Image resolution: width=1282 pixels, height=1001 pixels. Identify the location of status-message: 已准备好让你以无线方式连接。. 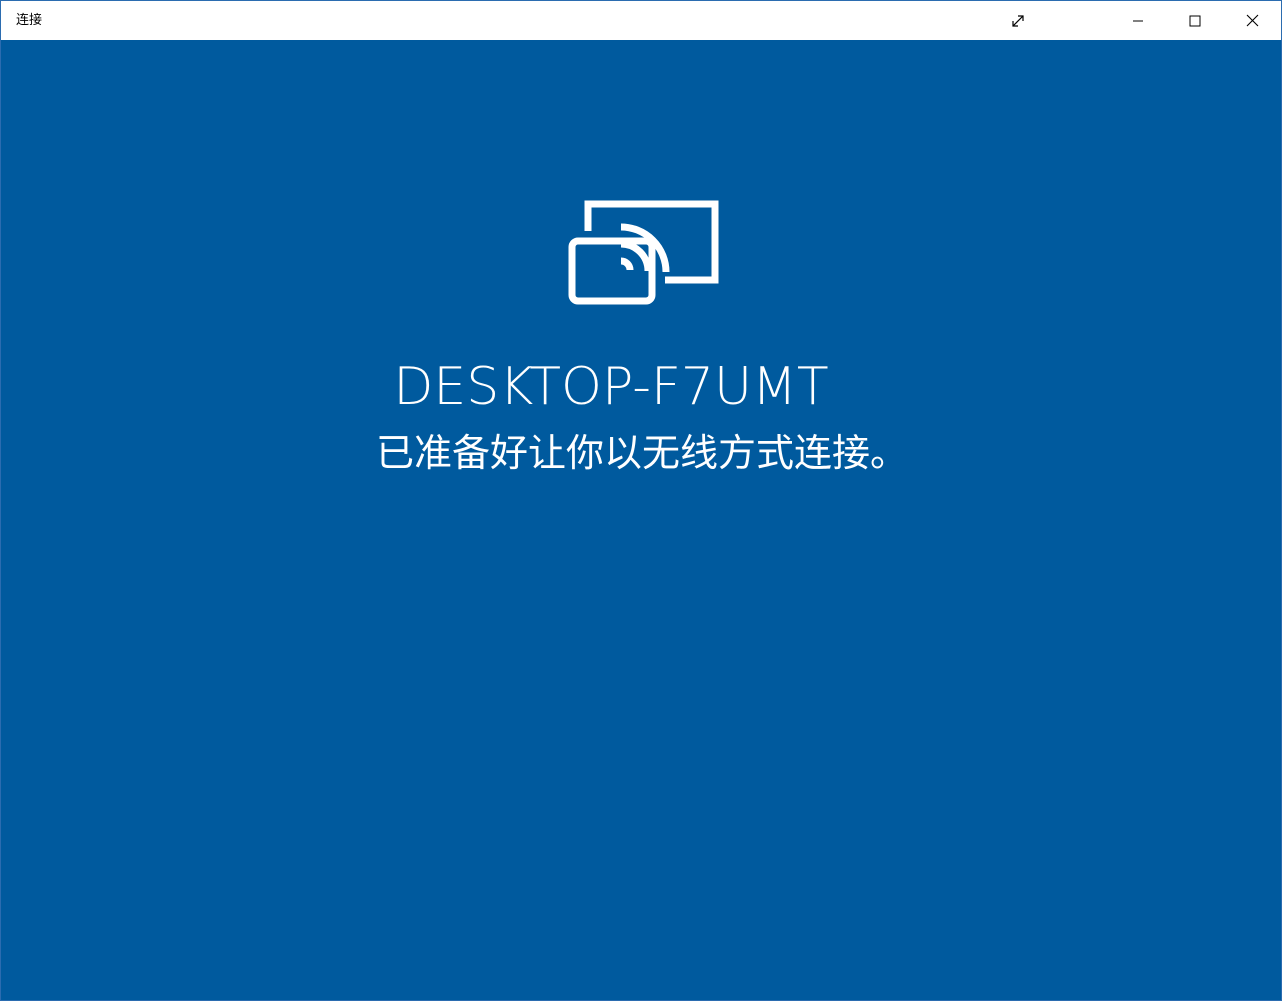
(641, 453).